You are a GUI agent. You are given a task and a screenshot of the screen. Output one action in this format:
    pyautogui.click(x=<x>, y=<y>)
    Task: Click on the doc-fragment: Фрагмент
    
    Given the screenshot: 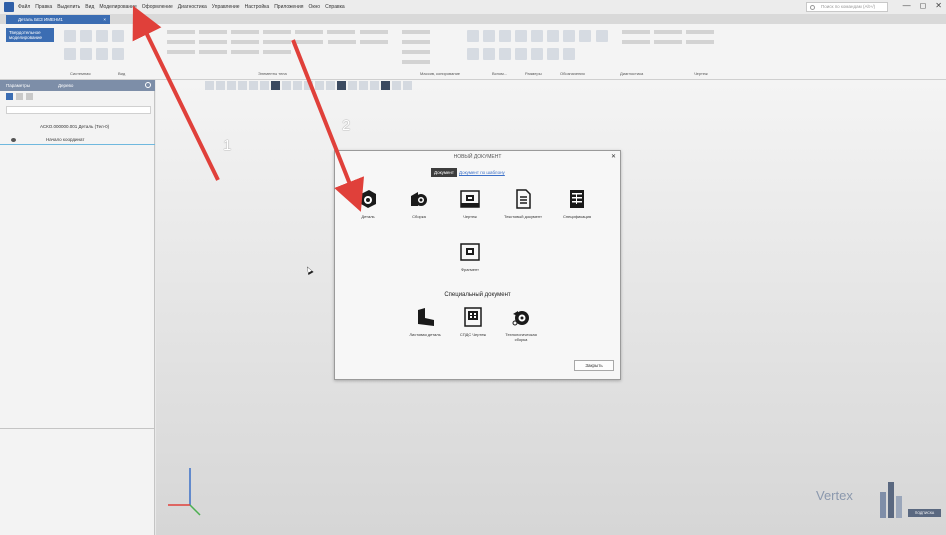 What is the action you would take?
    pyautogui.click(x=470, y=263)
    